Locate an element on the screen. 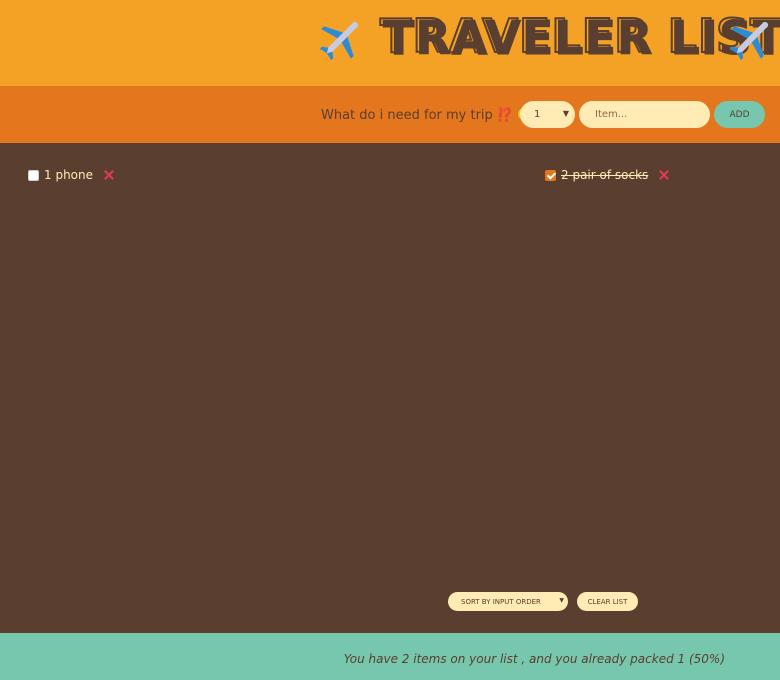 This screenshot has height=680, width=780. item-label: 1 phone is located at coordinates (69, 175).